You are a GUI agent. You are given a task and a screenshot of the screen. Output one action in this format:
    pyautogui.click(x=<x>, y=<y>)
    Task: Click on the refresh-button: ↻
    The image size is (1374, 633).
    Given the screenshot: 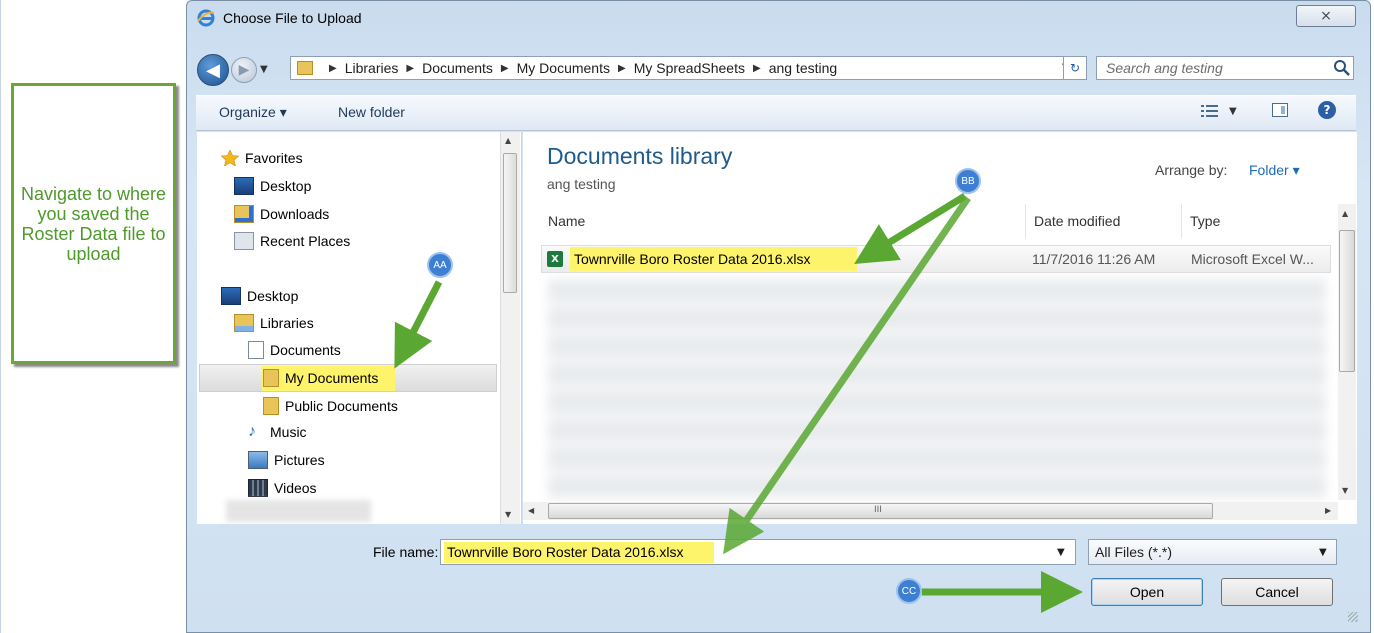 What is the action you would take?
    pyautogui.click(x=1075, y=68)
    